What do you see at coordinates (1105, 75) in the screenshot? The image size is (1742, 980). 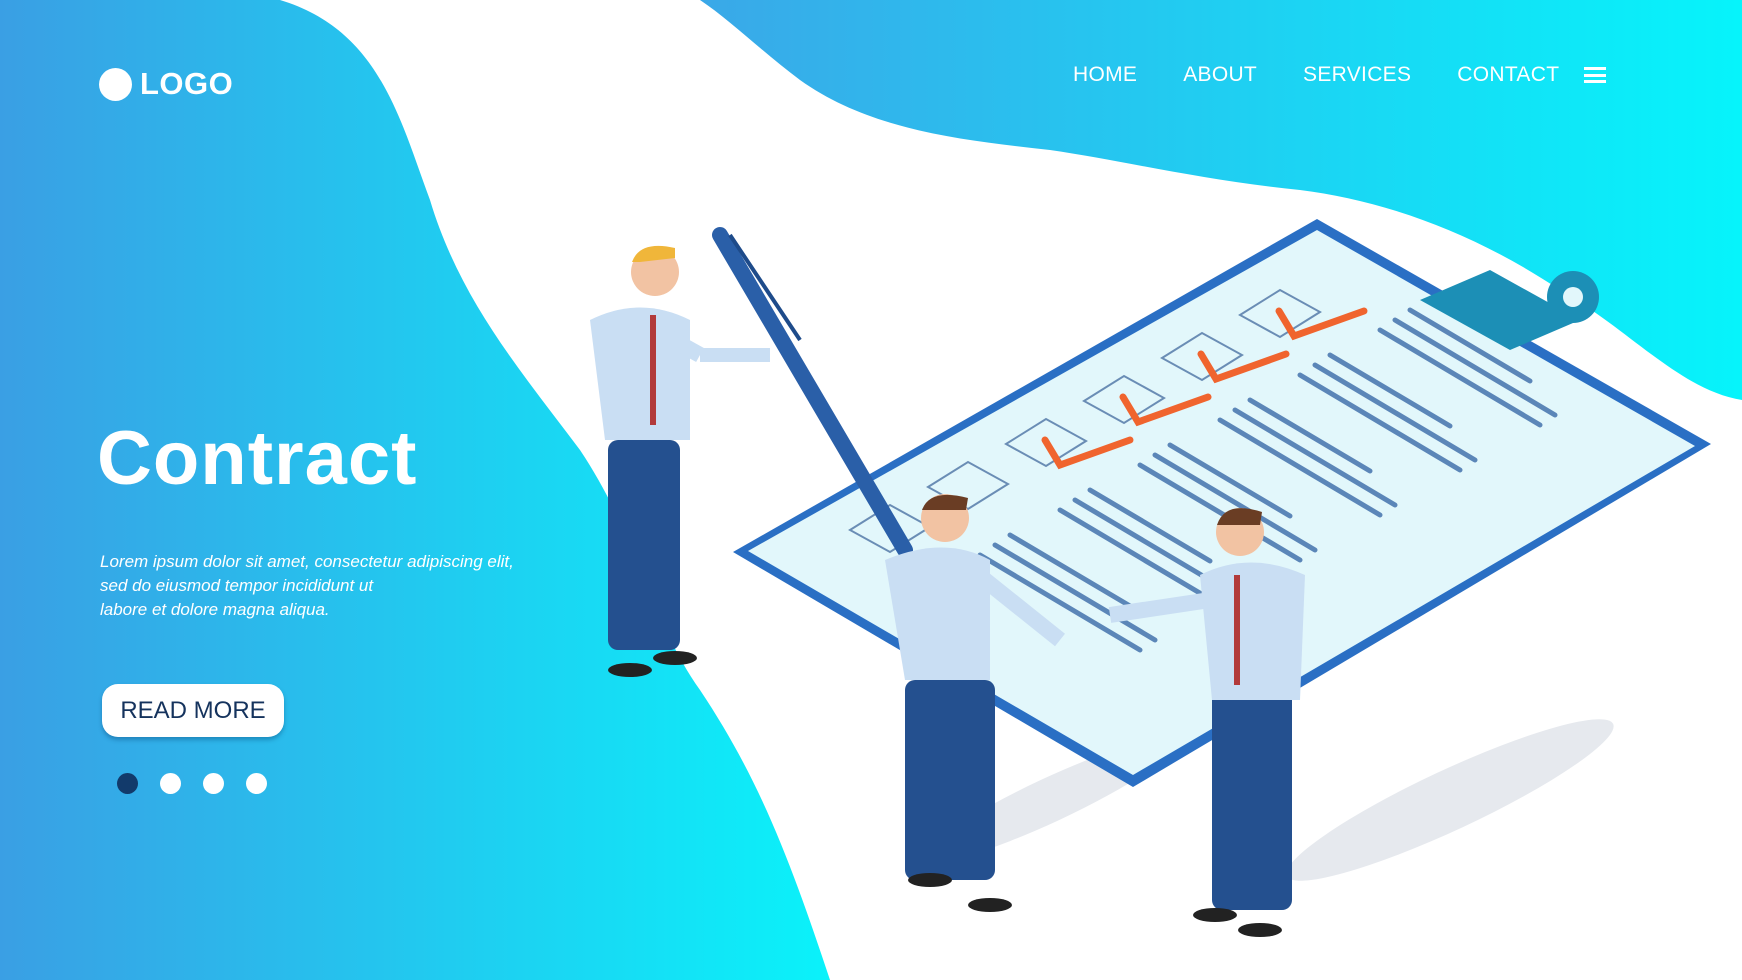 I see `nav-home: HOME` at bounding box center [1105, 75].